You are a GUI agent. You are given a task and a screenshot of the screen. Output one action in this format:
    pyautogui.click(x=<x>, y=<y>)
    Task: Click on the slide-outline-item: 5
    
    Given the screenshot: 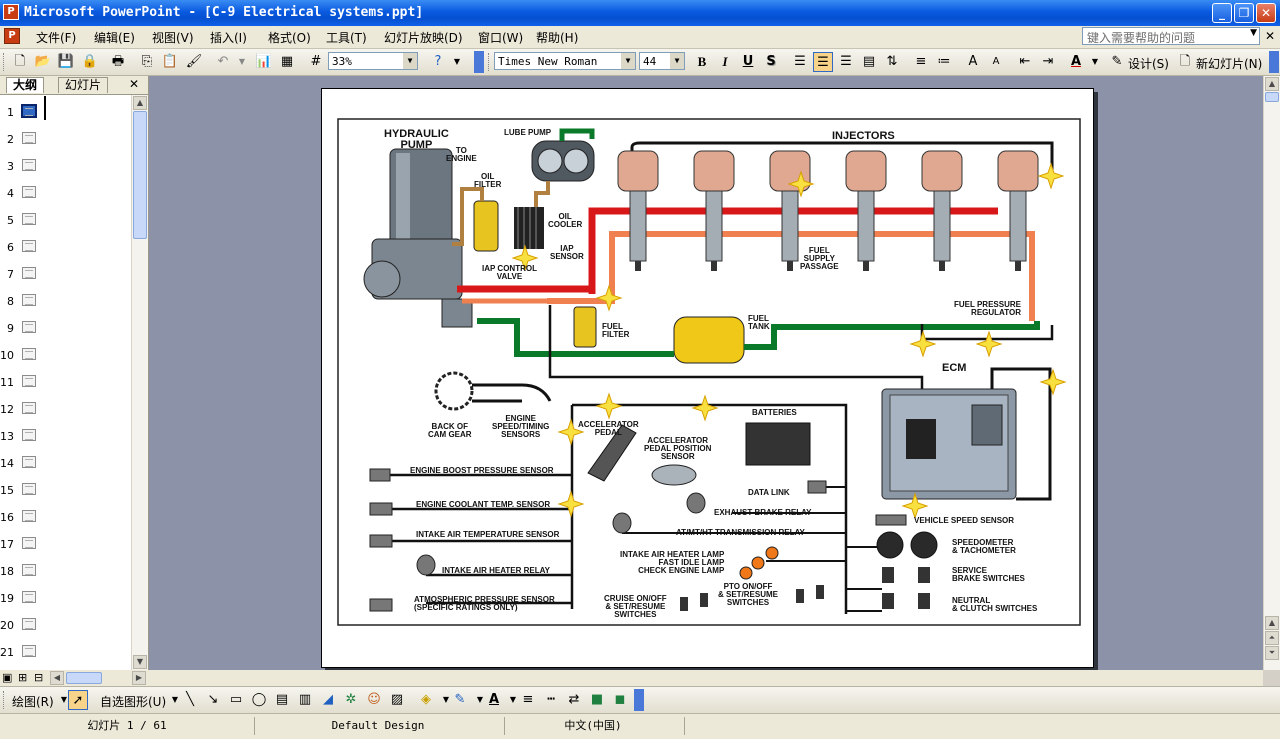 What is the action you would take?
    pyautogui.click(x=65, y=221)
    